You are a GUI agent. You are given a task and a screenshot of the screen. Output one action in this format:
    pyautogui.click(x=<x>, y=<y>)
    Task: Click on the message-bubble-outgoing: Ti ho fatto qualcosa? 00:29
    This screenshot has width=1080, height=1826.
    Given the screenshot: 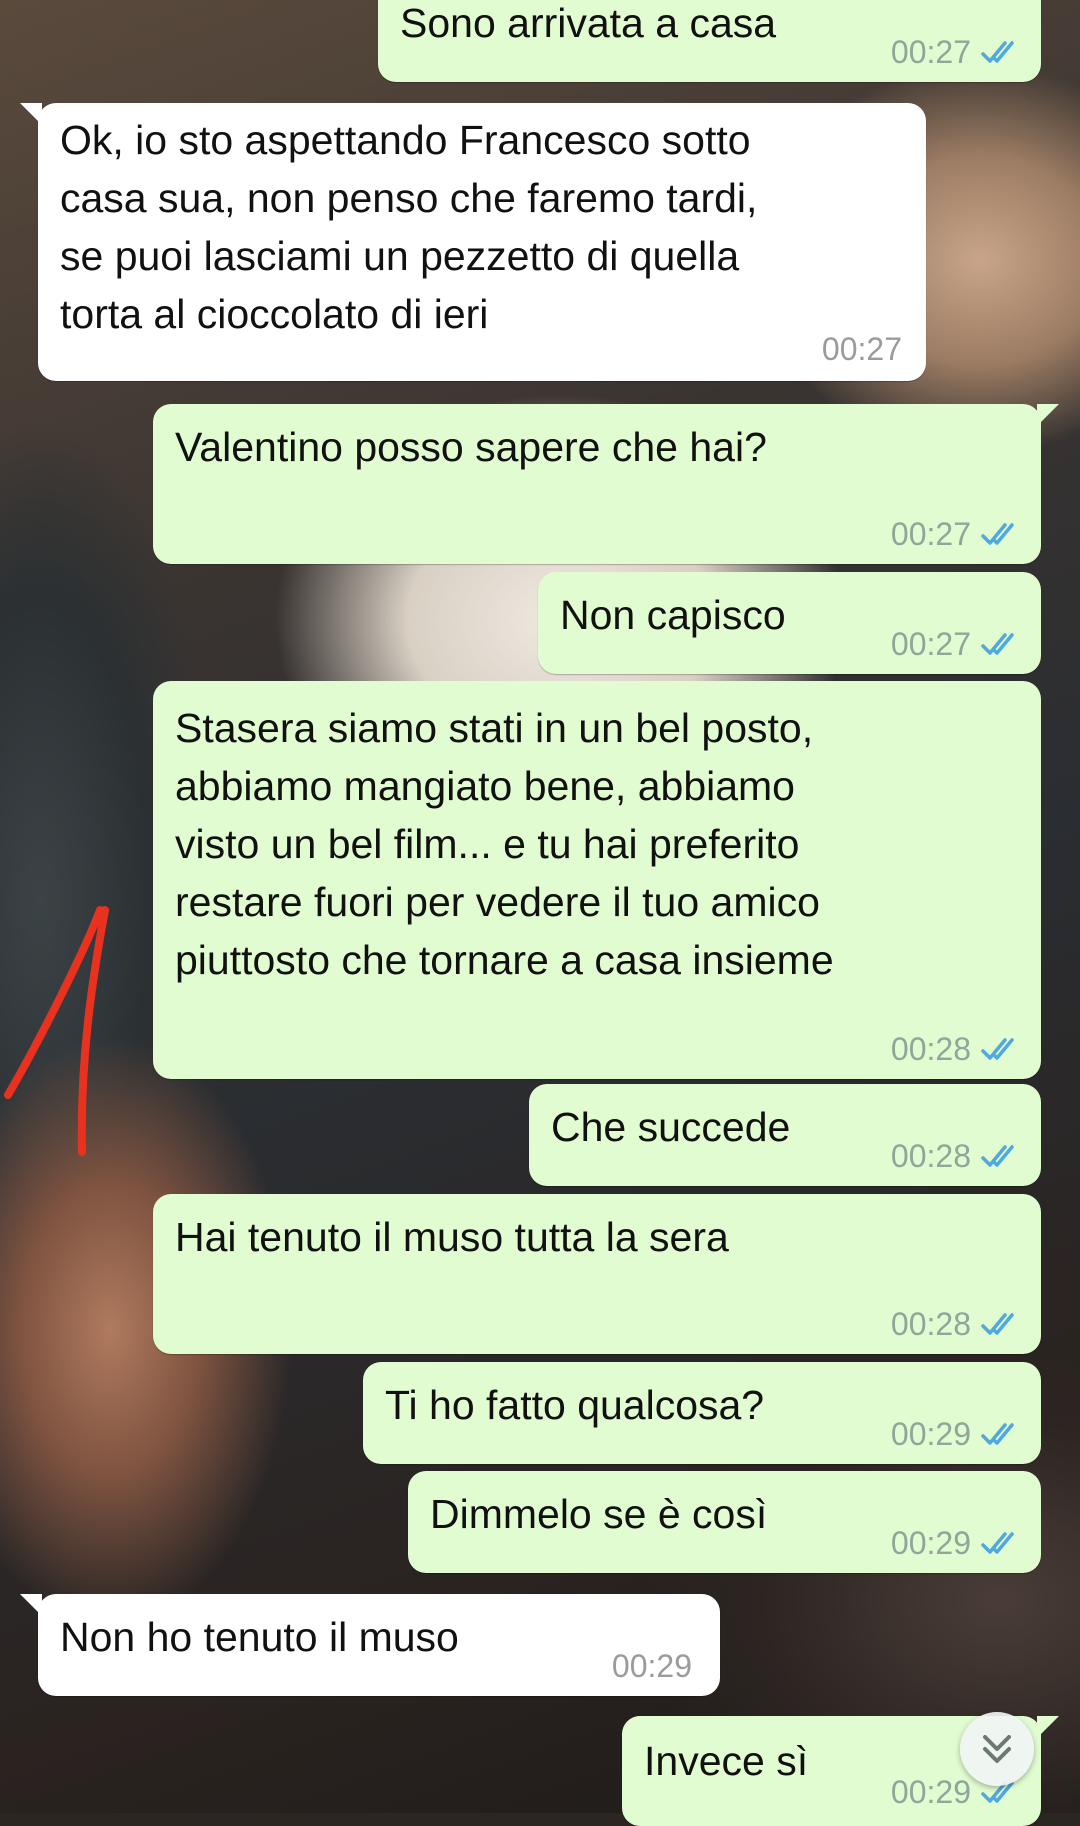 What is the action you would take?
    pyautogui.click(x=702, y=1413)
    